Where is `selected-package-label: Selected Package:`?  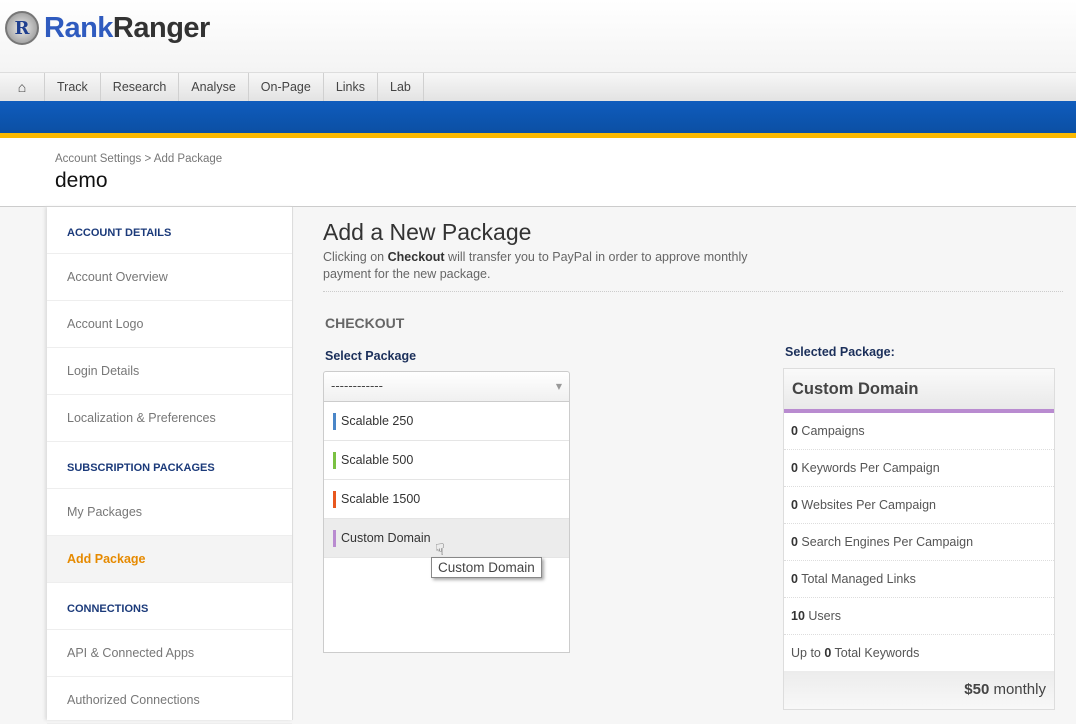 selected-package-label: Selected Package: is located at coordinates (840, 352).